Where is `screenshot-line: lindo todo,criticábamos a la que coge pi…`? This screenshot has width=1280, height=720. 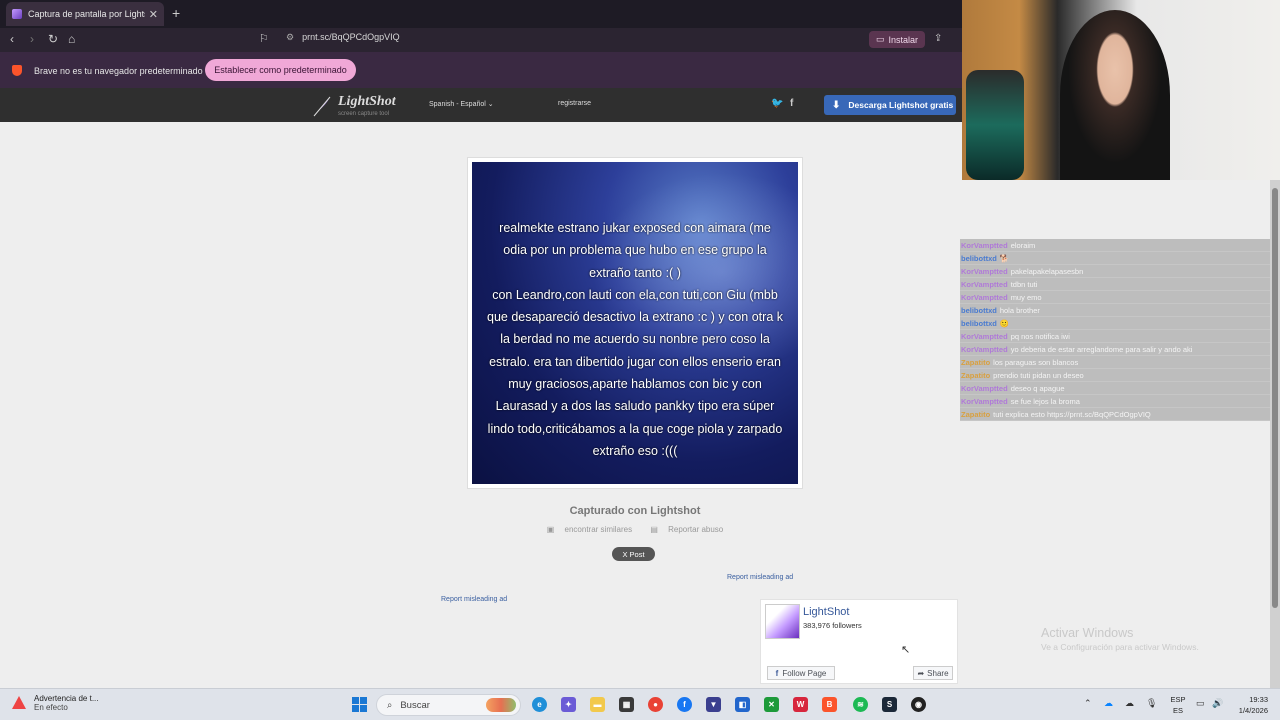
screenshot-line: lindo todo,criticábamos a la que coge pi… is located at coordinates (635, 428).